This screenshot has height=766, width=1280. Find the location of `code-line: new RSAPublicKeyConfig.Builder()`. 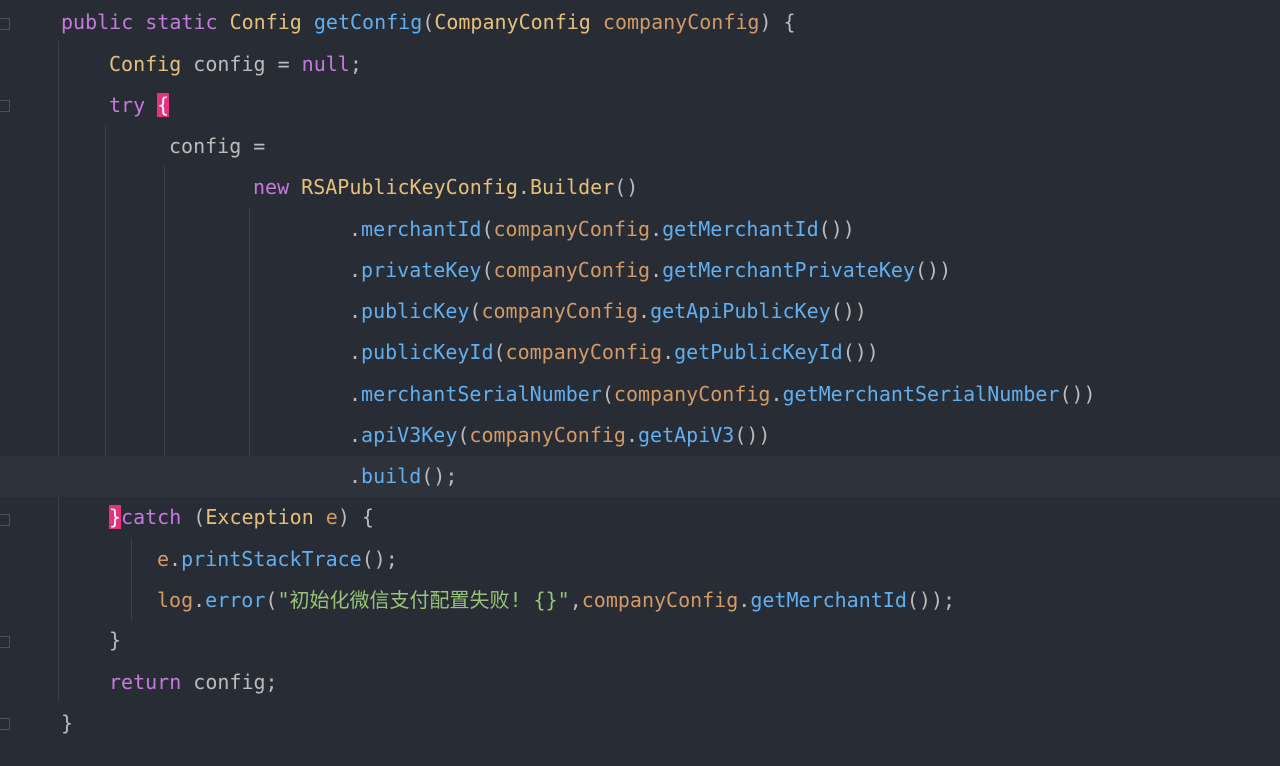

code-line: new RSAPublicKeyConfig.Builder() is located at coordinates (640, 187).